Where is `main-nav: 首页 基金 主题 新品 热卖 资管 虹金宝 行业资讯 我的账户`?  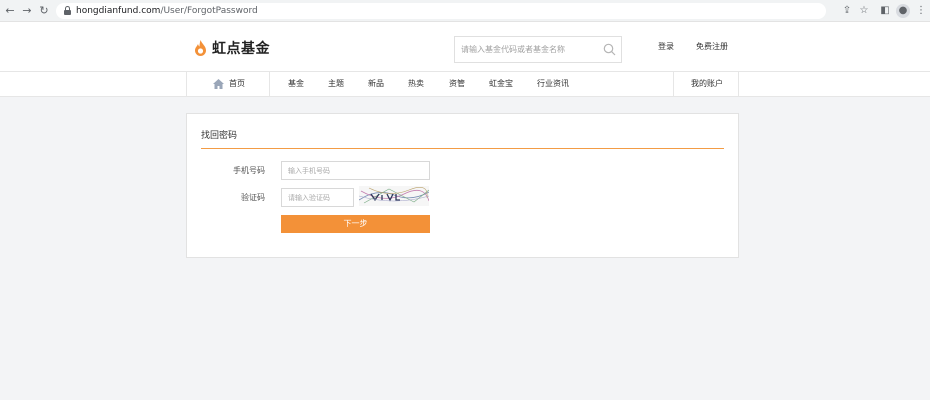 main-nav: 首页 基金 主题 新品 热卖 资管 虹金宝 行业资讯 我的账户 is located at coordinates (465, 84).